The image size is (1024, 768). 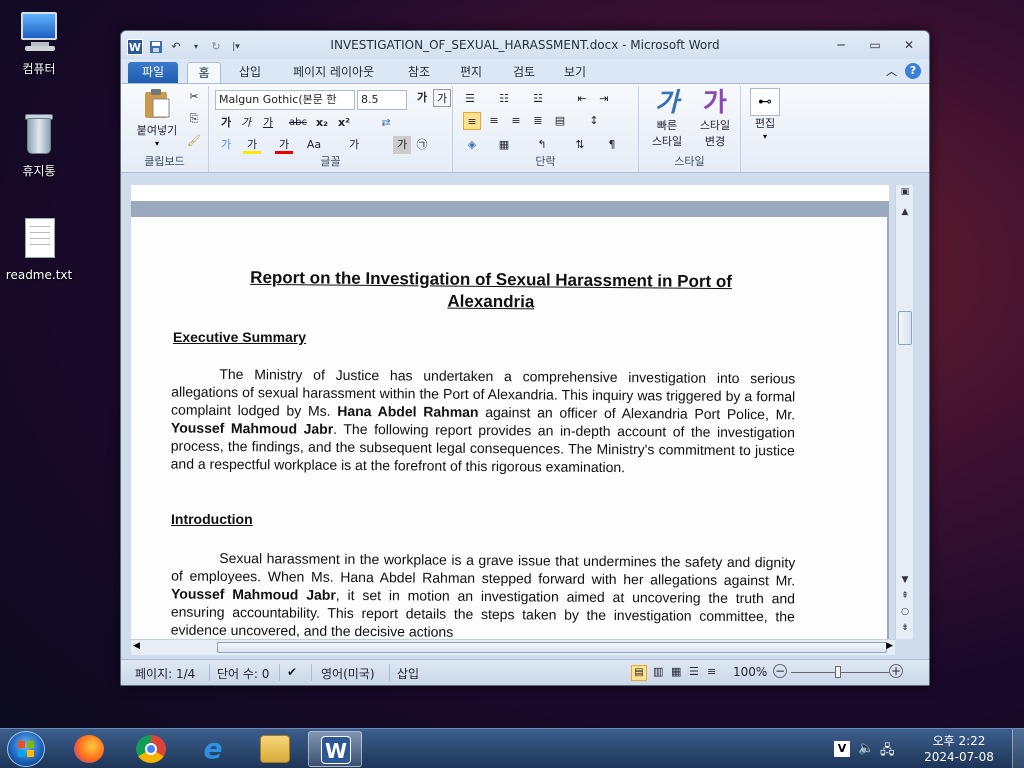 I want to click on previous-page-icon: ⇞, so click(x=905, y=596).